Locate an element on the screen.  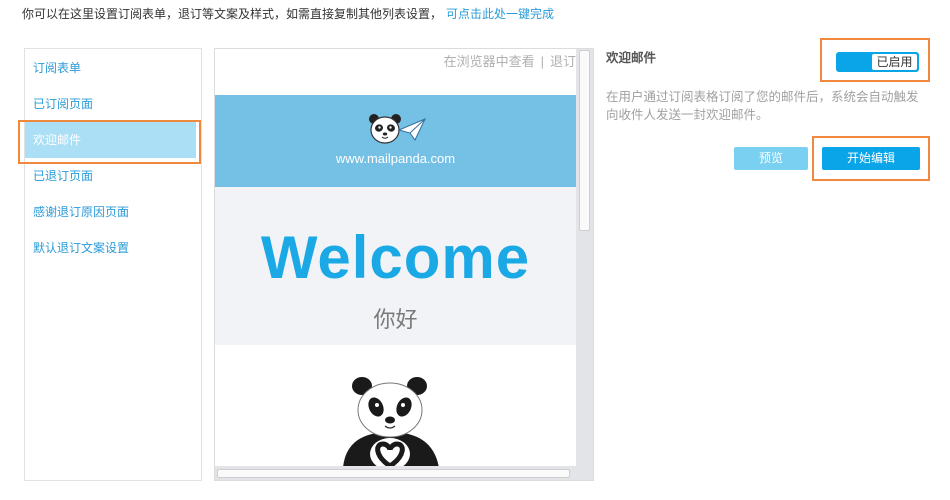
sidebar-item-unsubscribe-reason-page: 感谢退订原因页面 is located at coordinates (110, 212).